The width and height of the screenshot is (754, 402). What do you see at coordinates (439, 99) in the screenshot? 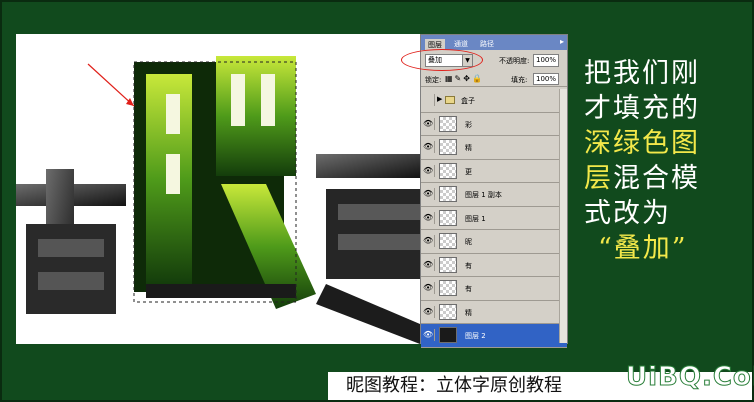
I see `expand-triangle-icon: ▶` at bounding box center [439, 99].